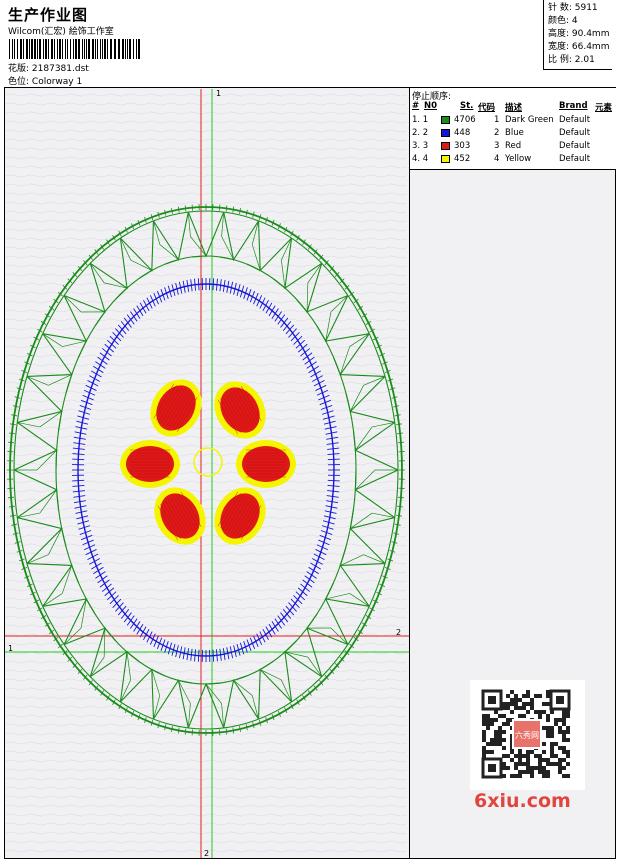 Image resolution: width=620 pixels, height=861 pixels. I want to click on row-code: 1, so click(497, 120).